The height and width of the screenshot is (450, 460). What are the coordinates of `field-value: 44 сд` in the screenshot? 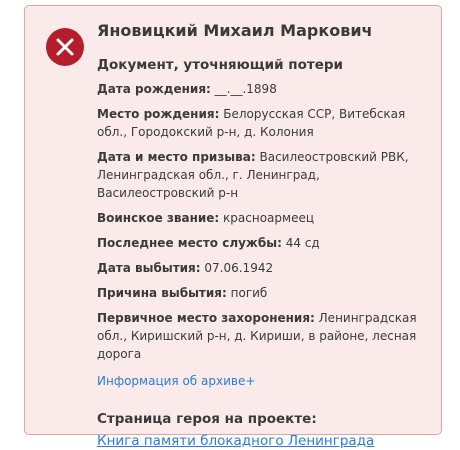 It's located at (302, 243).